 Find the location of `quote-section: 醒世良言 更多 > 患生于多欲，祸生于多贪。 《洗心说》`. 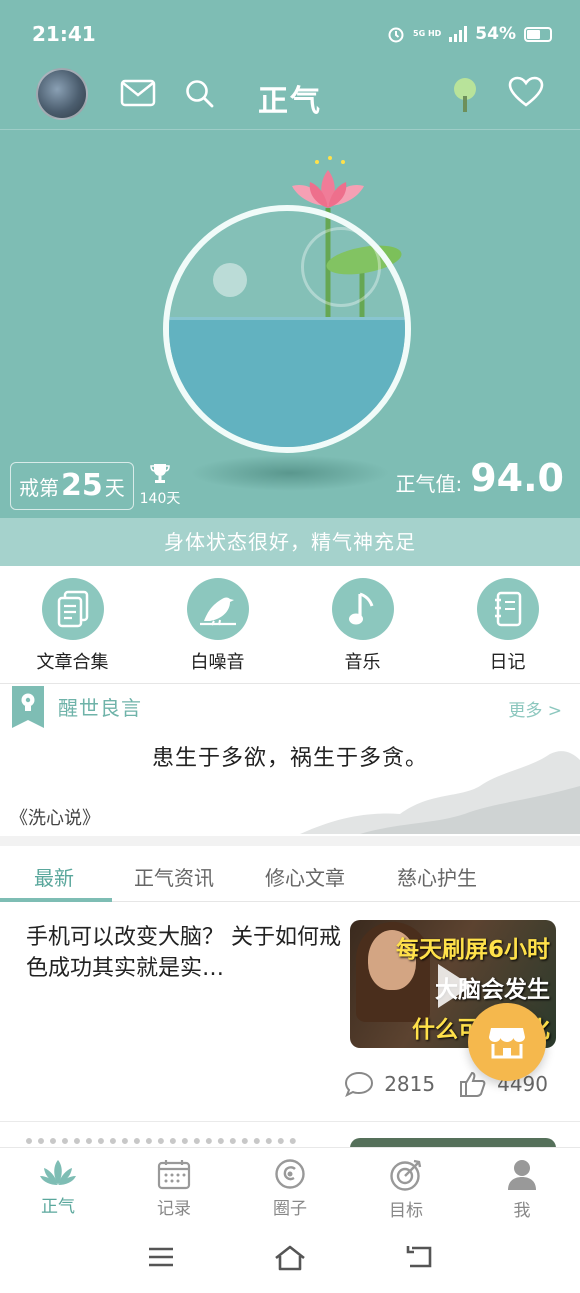

quote-section: 醒世良言 更多 > 患生于多欲，祸生于多贪。 《洗心说》 is located at coordinates (290, 760).